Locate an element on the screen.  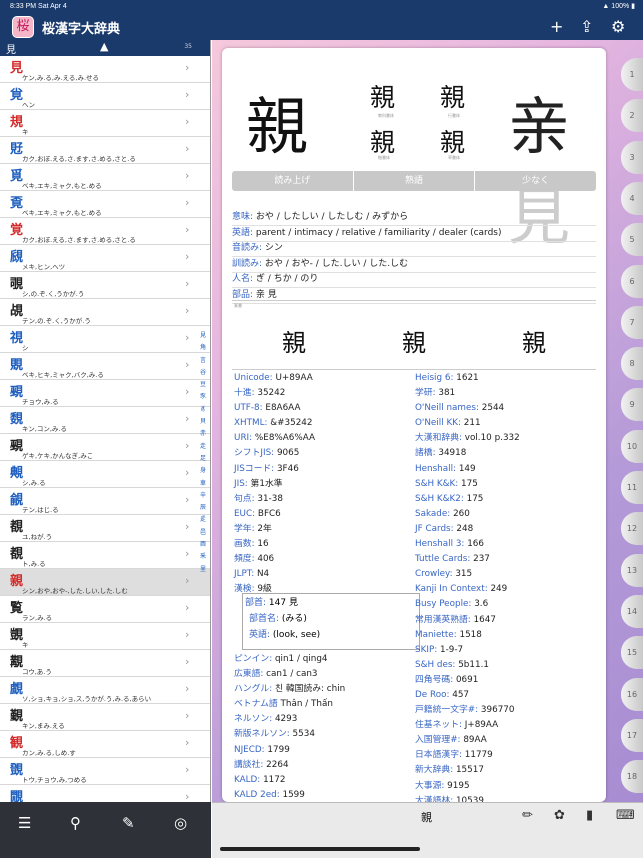
page-tab: 1 is located at coordinates (632, 74).